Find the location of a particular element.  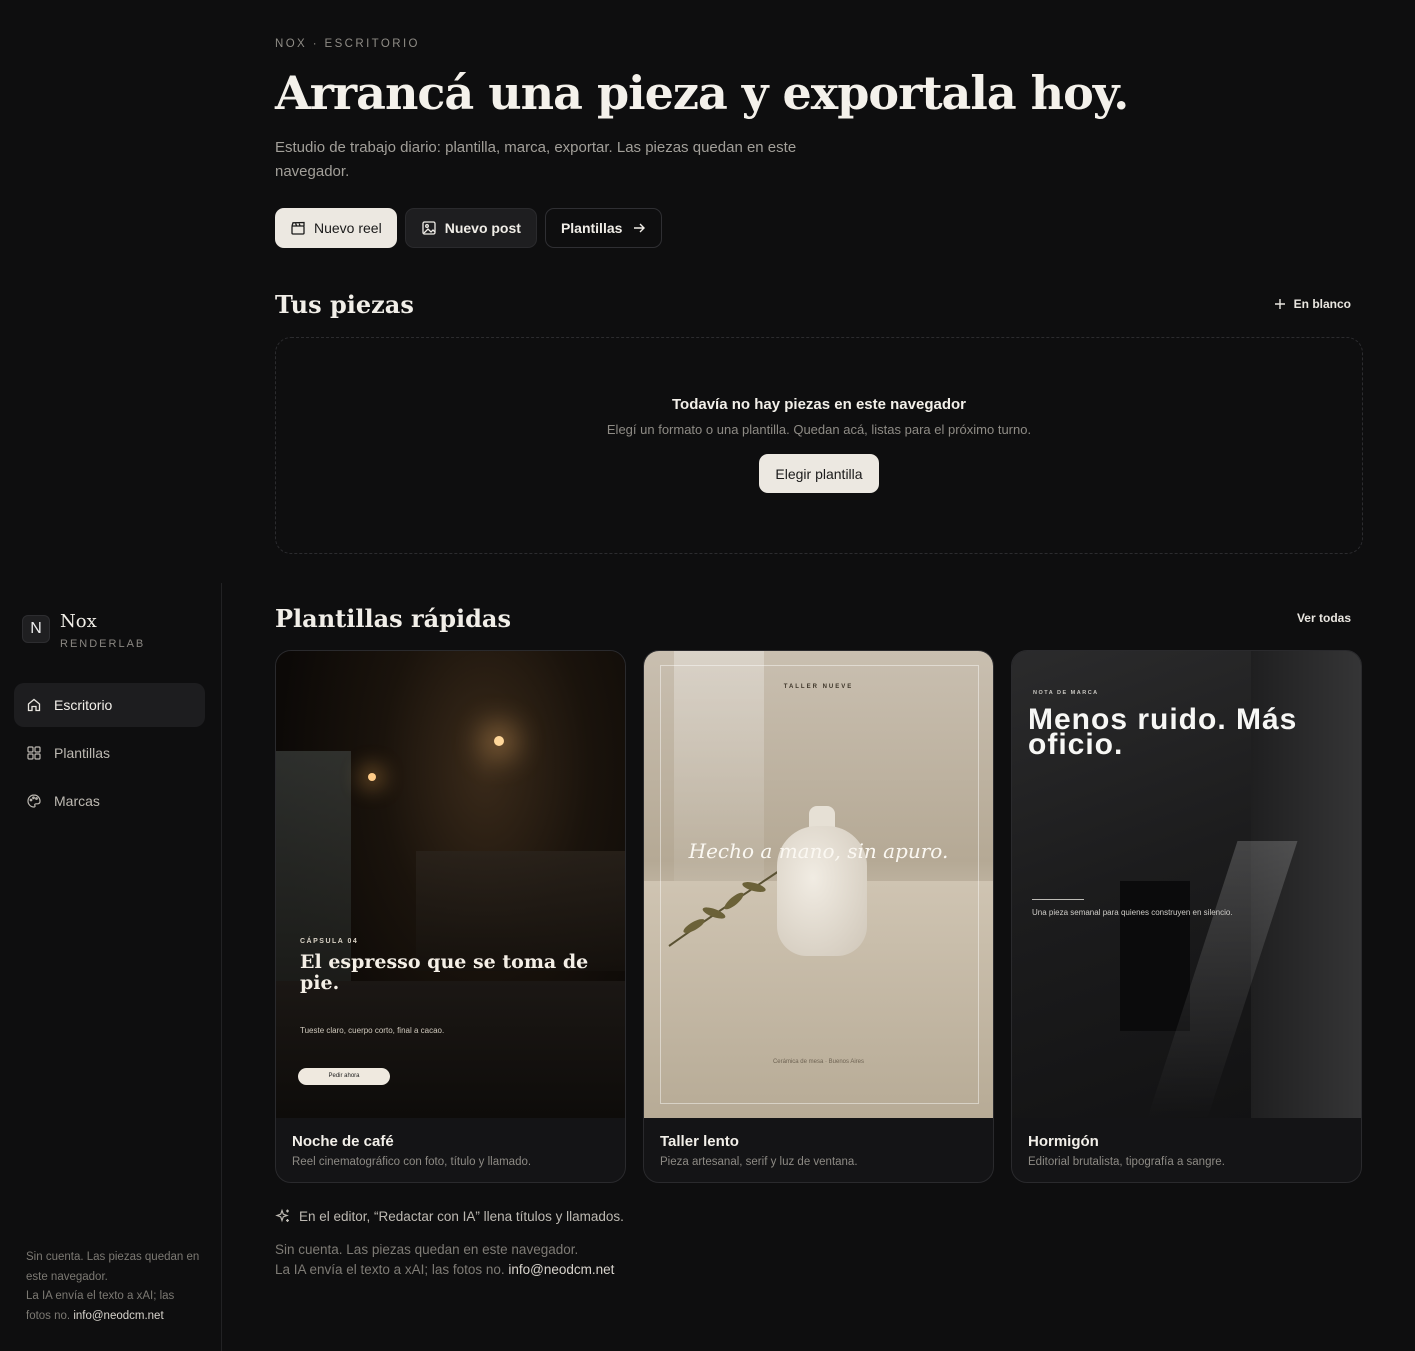

clapperboard-icon is located at coordinates (298, 228).